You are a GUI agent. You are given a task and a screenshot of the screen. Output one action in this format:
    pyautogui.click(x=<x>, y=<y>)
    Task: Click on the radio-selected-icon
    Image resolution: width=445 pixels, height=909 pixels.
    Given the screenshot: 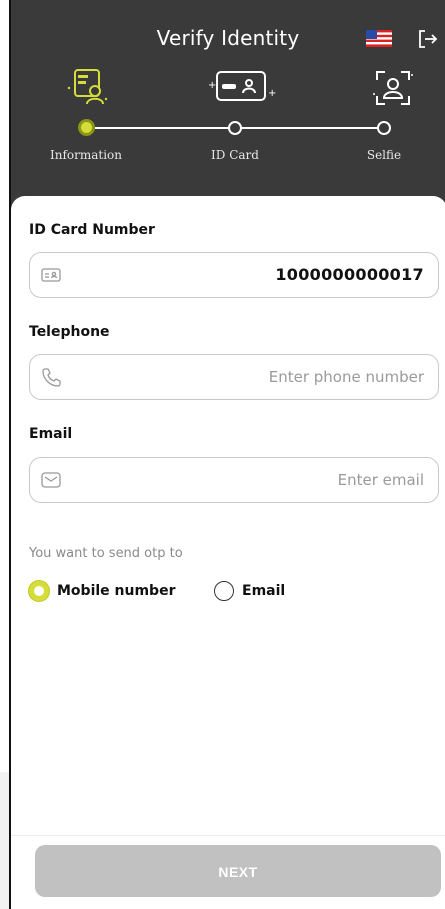 What is the action you would take?
    pyautogui.click(x=39, y=591)
    